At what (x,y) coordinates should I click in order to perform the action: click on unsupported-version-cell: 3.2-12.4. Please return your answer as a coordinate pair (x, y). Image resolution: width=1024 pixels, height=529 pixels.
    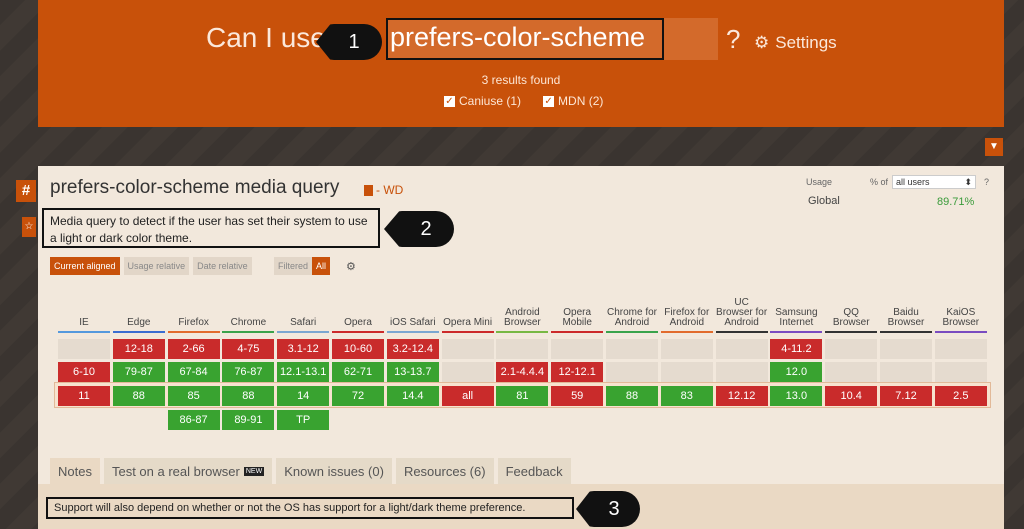
    Looking at the image, I should click on (412, 349).